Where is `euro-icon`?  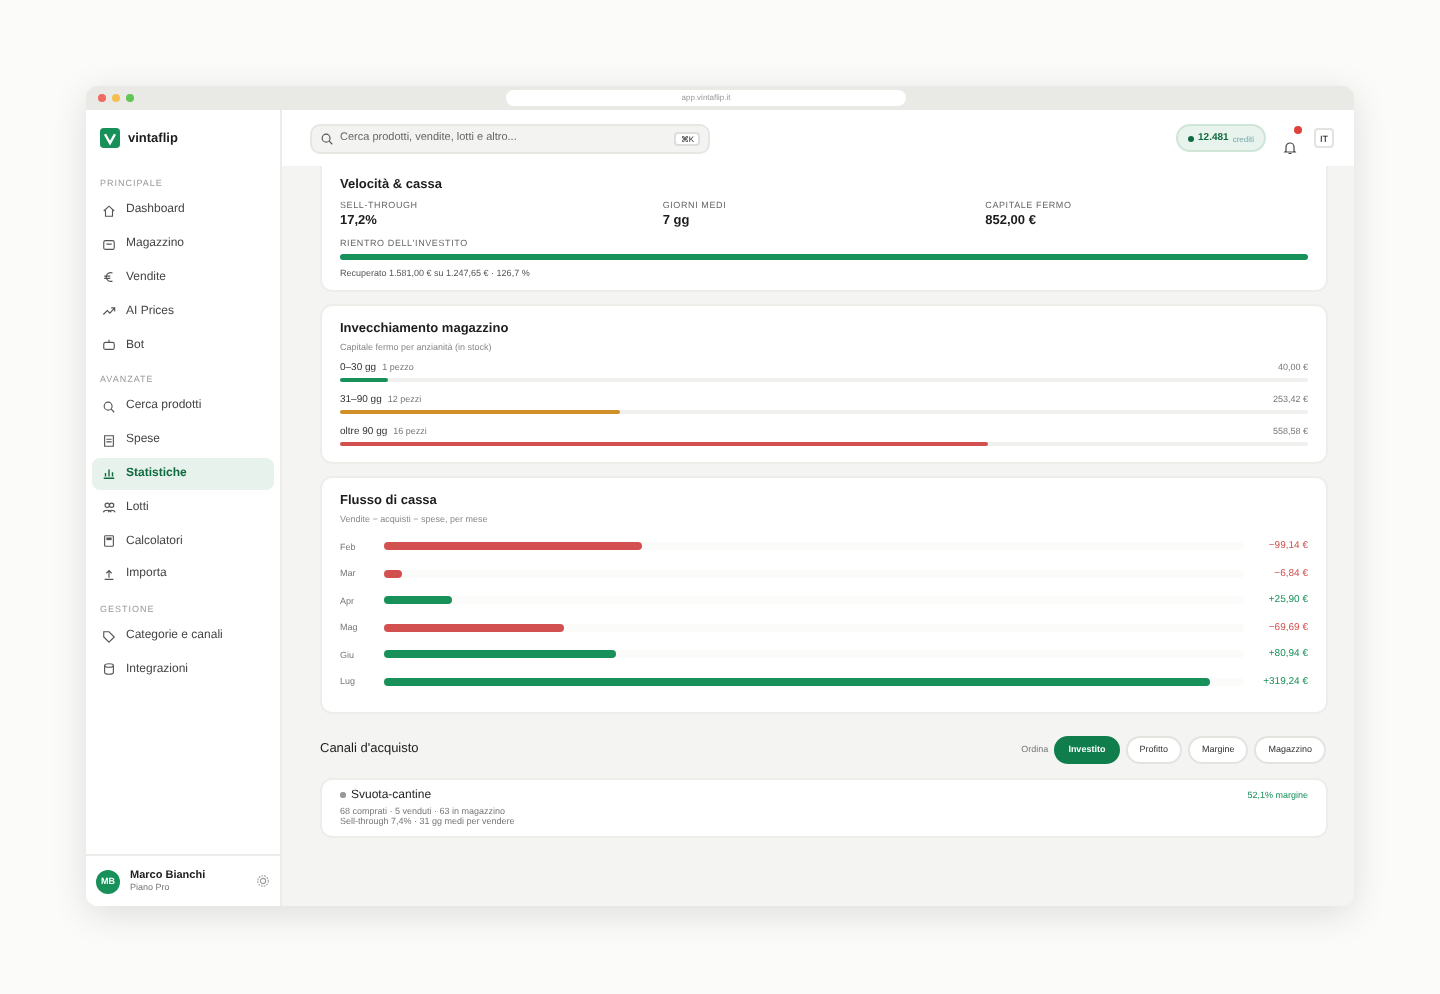 euro-icon is located at coordinates (109, 277).